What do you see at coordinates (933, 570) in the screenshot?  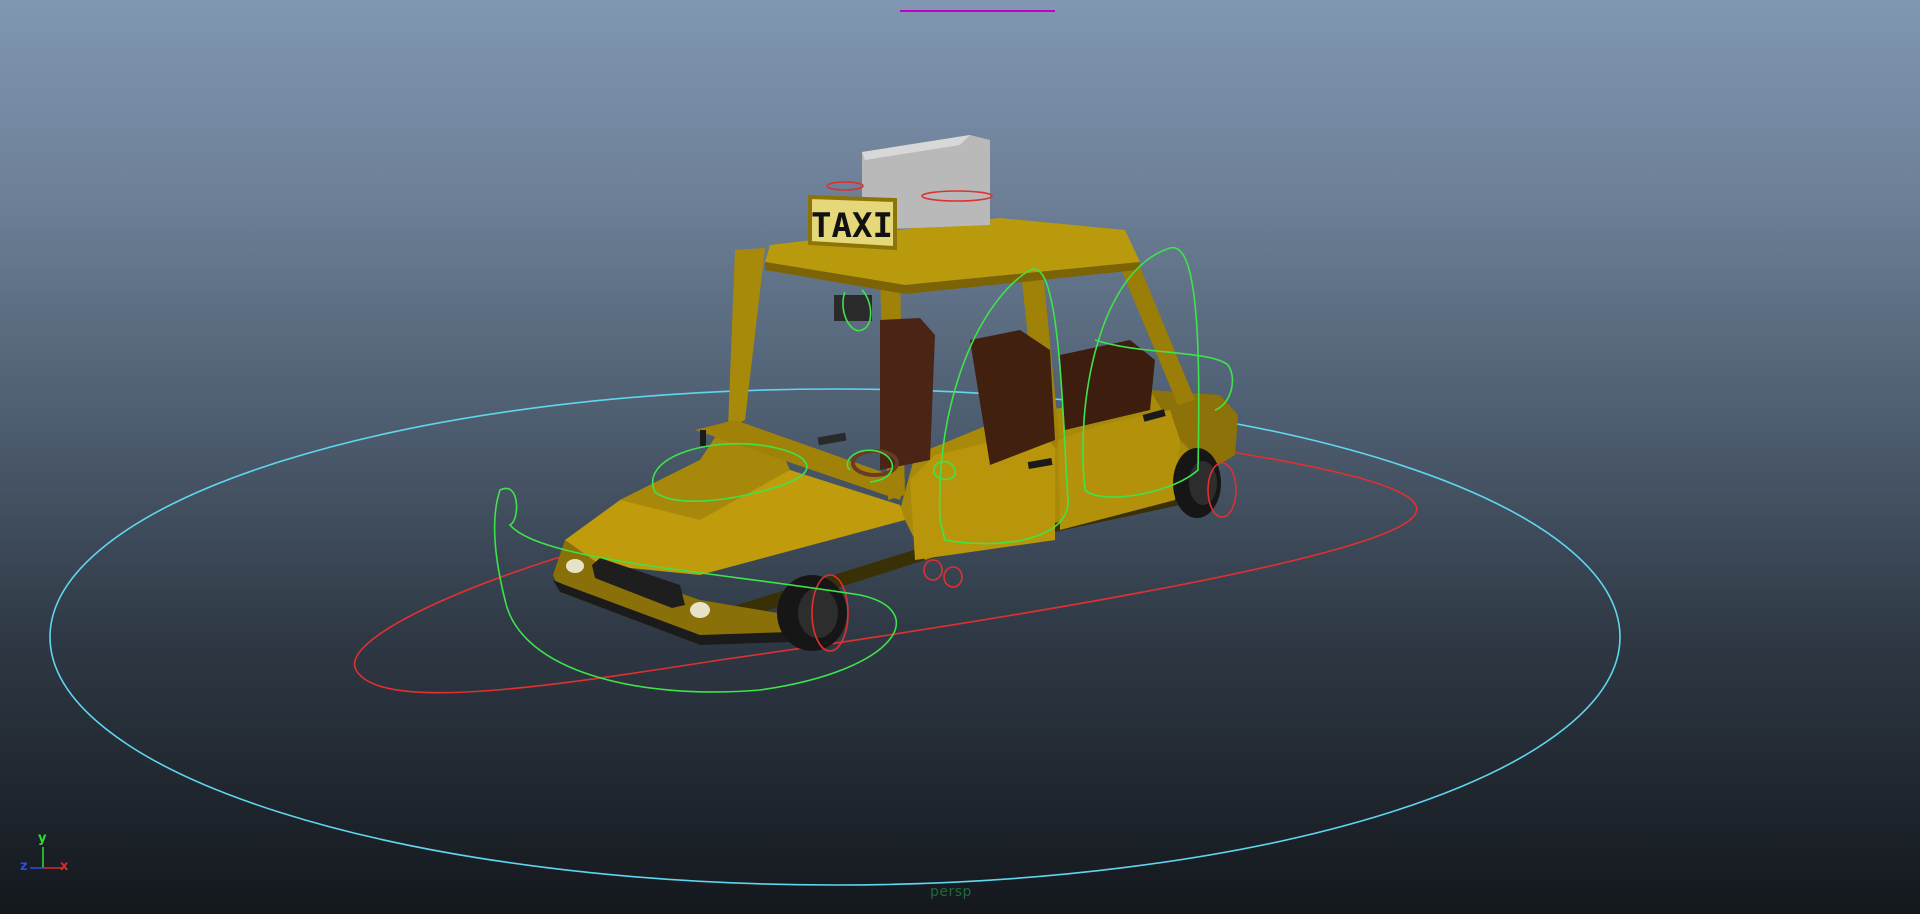 I see `door-hinge-control-a` at bounding box center [933, 570].